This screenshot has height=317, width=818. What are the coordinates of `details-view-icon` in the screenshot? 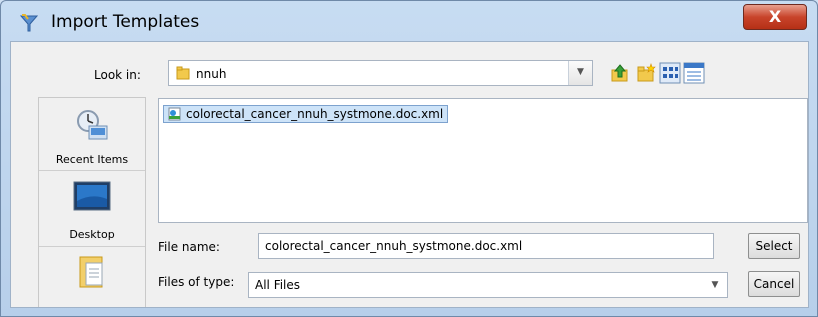 It's located at (694, 73).